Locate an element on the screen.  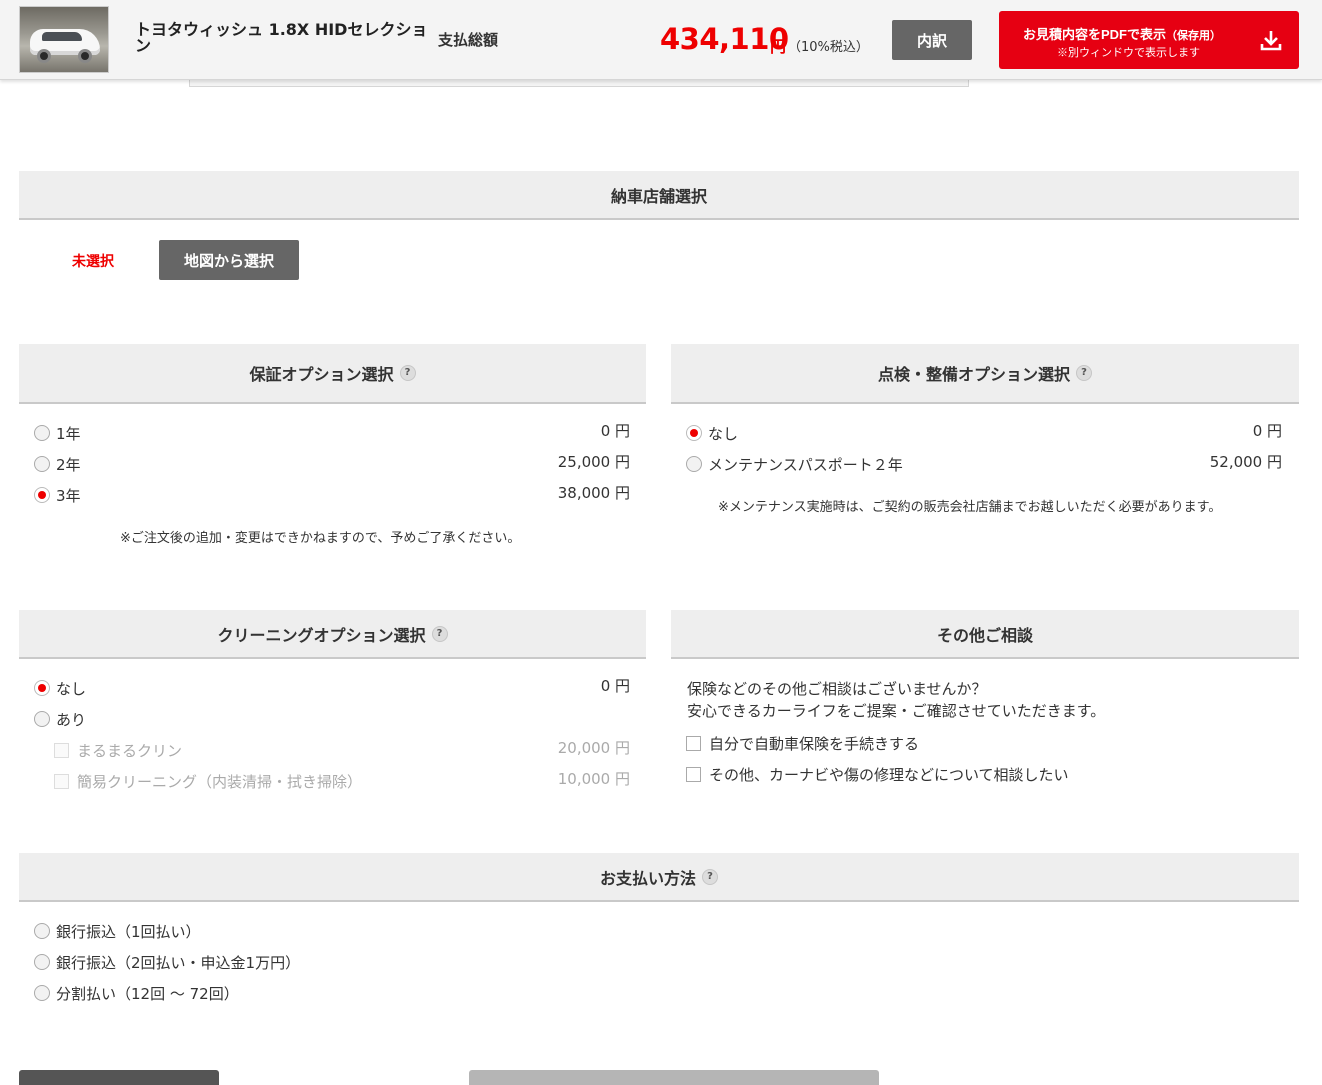
warranty-option-3year: 3年 is located at coordinates (57, 495).